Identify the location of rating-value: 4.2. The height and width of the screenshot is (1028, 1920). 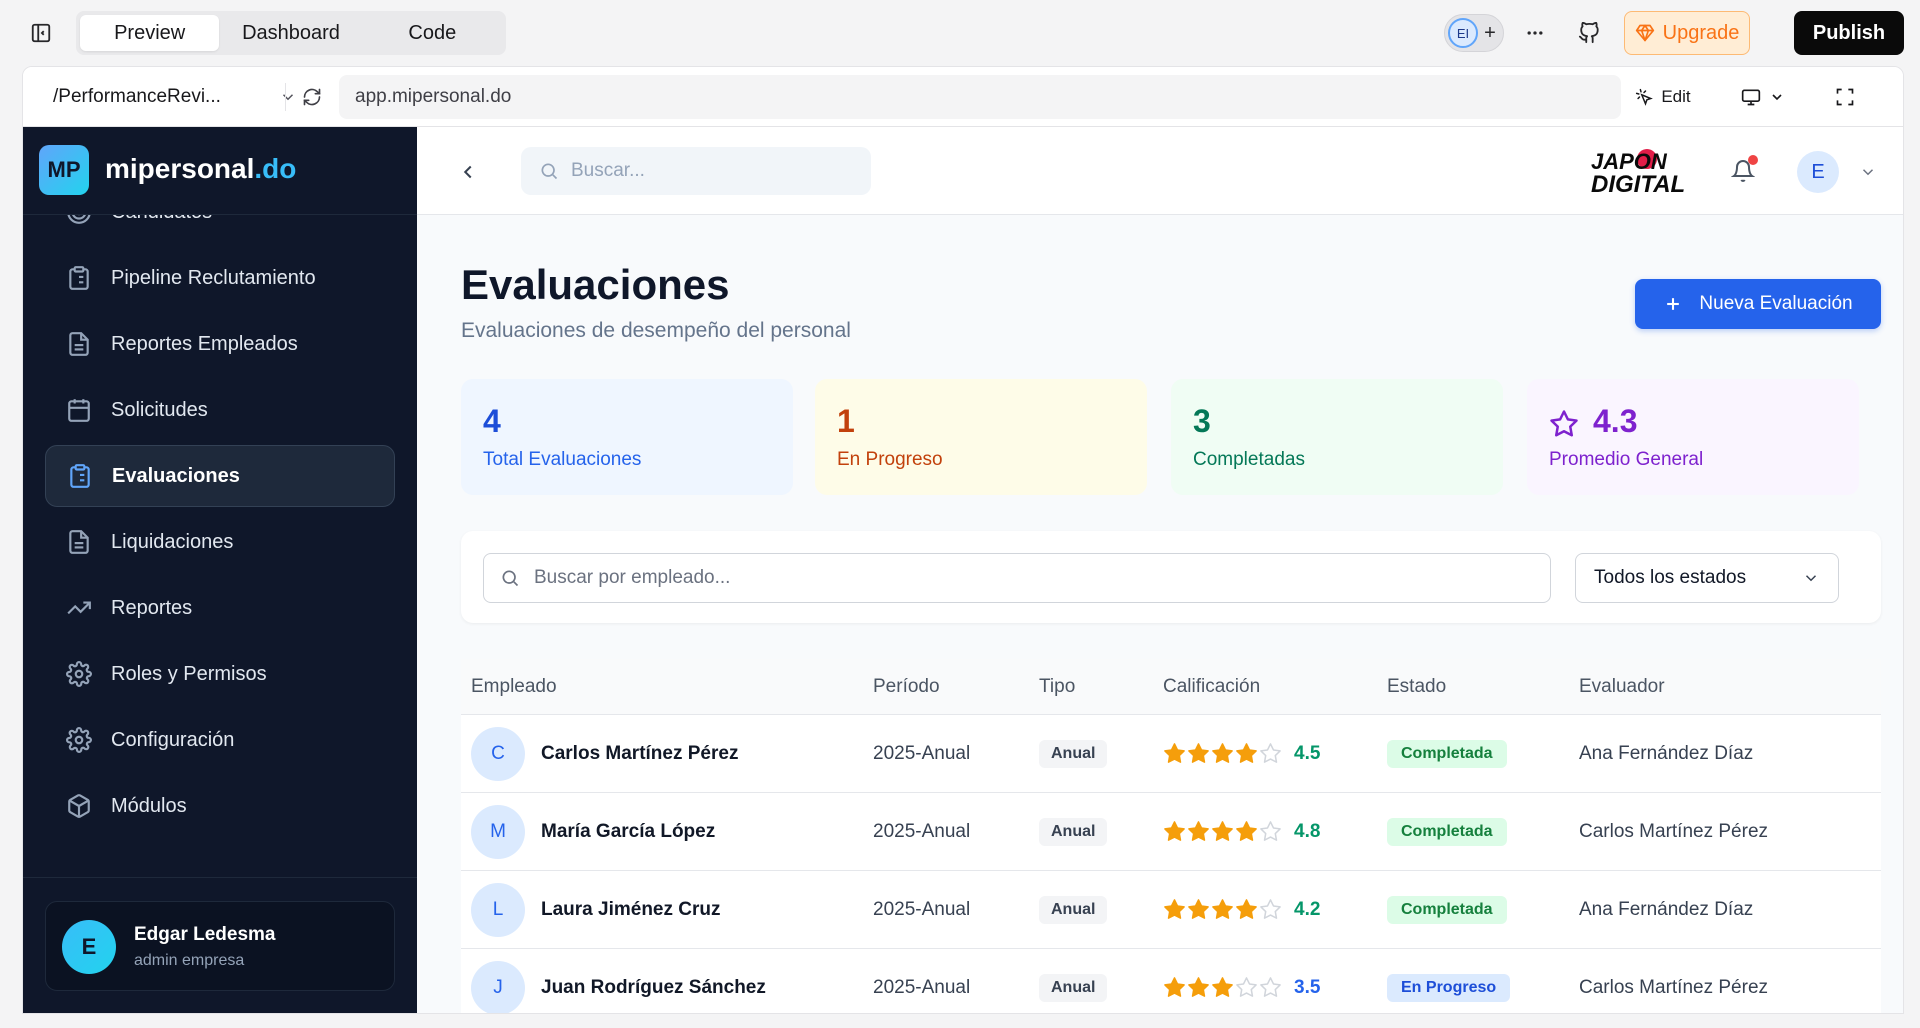
(1307, 909).